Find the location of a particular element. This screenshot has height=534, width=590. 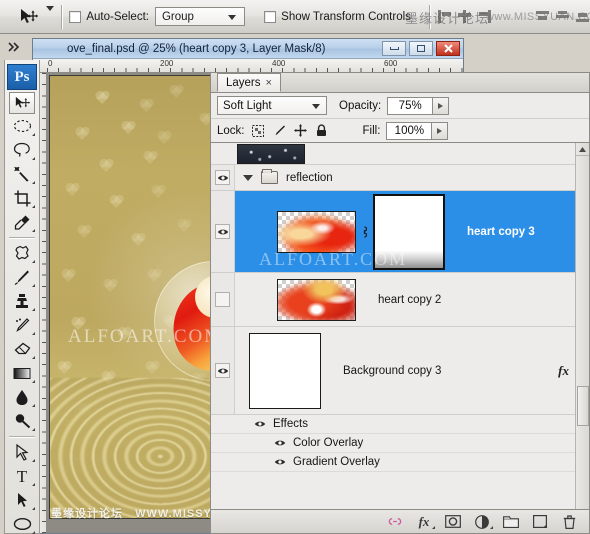

tab-layers: Layers × is located at coordinates (249, 82).